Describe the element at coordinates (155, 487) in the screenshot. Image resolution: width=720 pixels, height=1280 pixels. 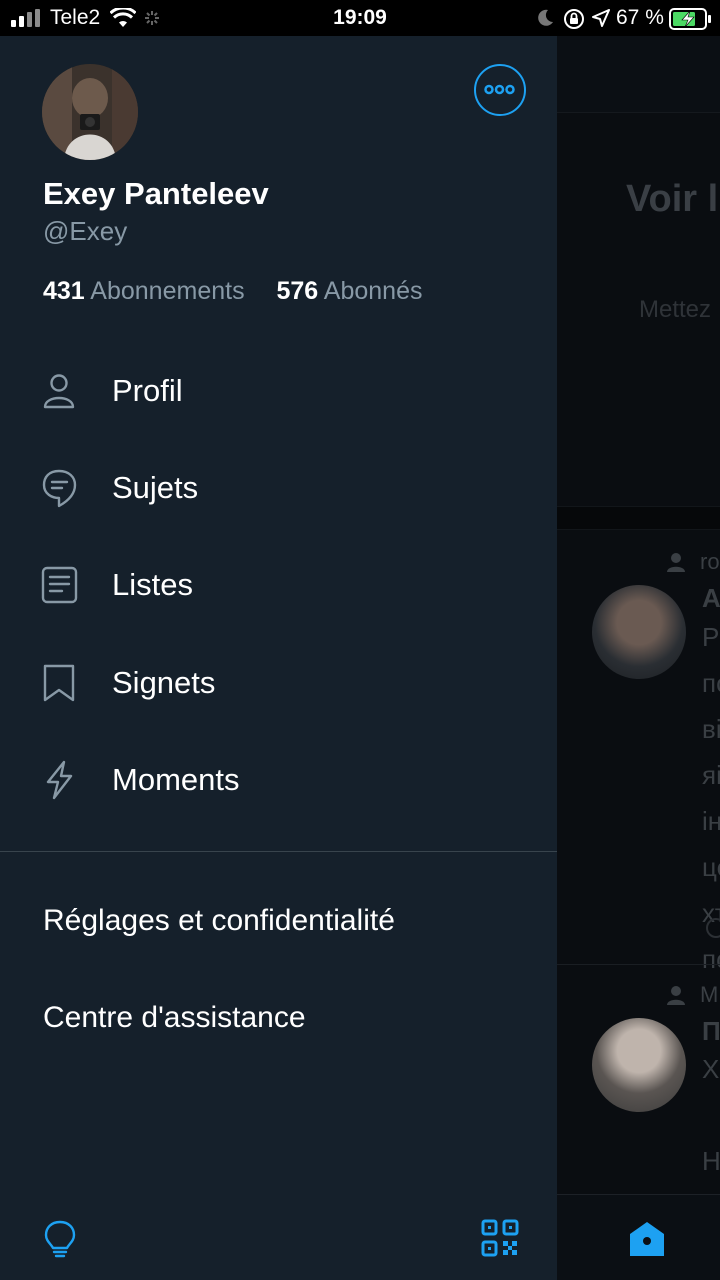
I see `menu-item-label: Sujets` at that location.